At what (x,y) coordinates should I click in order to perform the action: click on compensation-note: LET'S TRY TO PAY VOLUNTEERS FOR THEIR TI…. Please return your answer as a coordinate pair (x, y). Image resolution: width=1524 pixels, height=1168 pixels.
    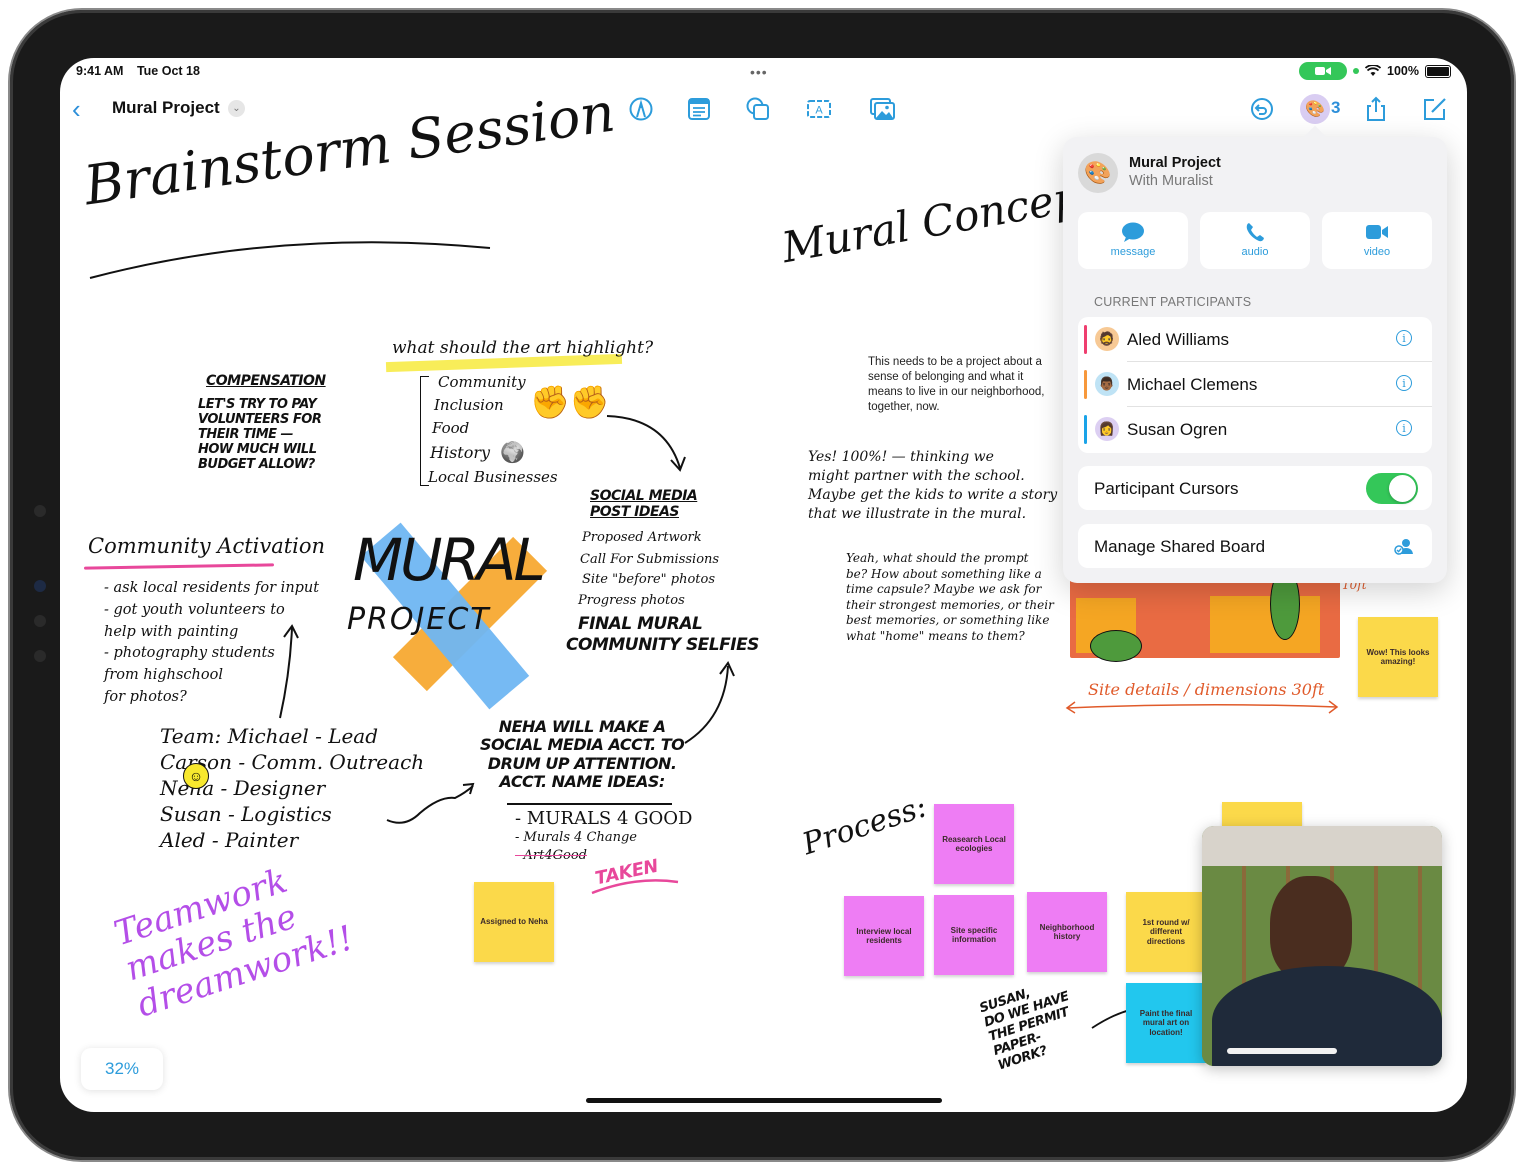
    Looking at the image, I should click on (260, 435).